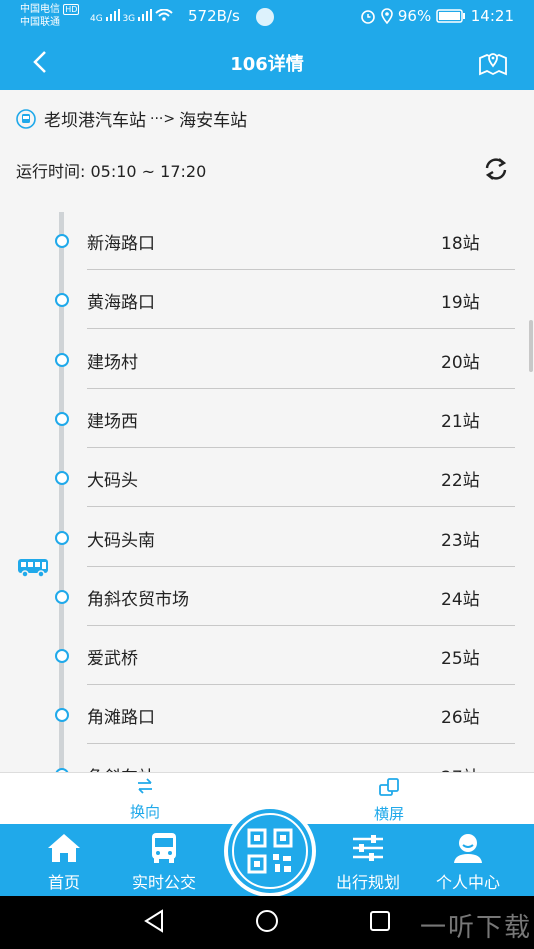  What do you see at coordinates (493, 62) in the screenshot?
I see `map-location-icon` at bounding box center [493, 62].